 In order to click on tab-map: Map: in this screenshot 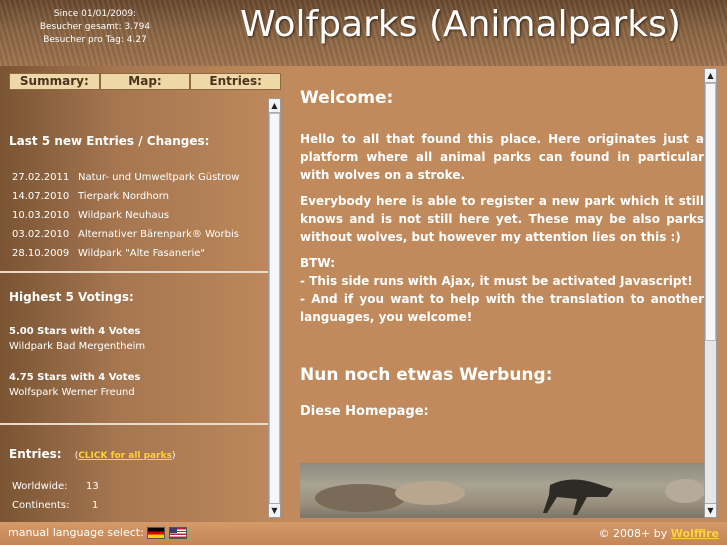, I will do `click(145, 81)`.